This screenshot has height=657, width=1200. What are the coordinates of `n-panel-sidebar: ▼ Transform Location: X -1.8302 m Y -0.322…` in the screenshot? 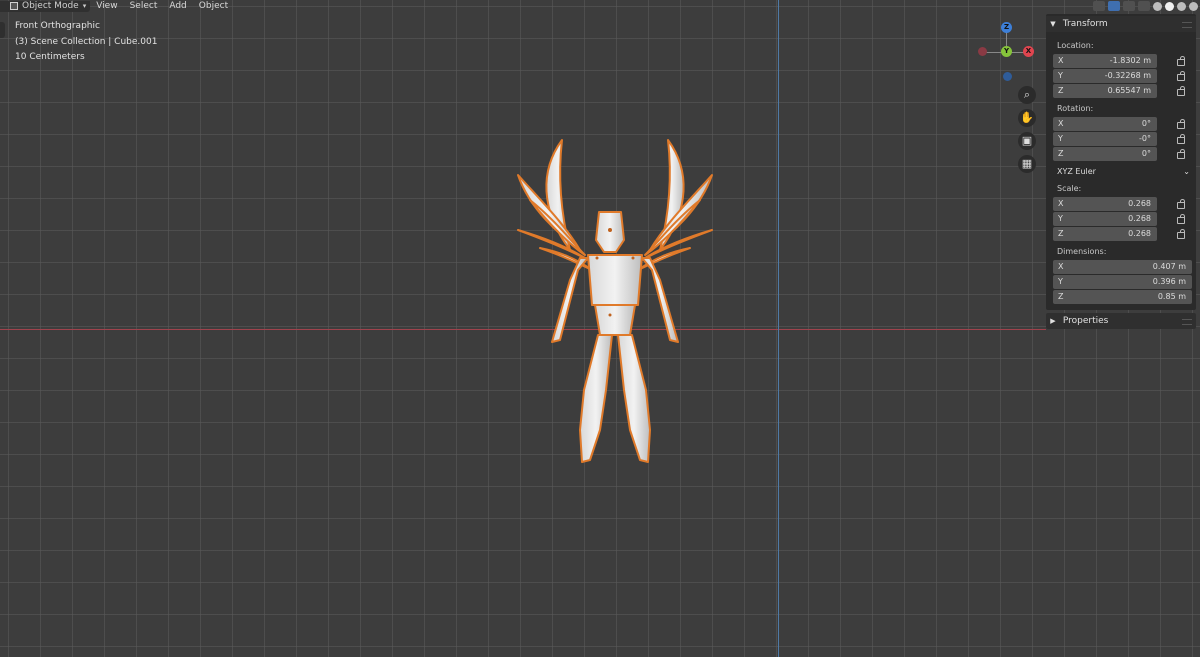 It's located at (1121, 162).